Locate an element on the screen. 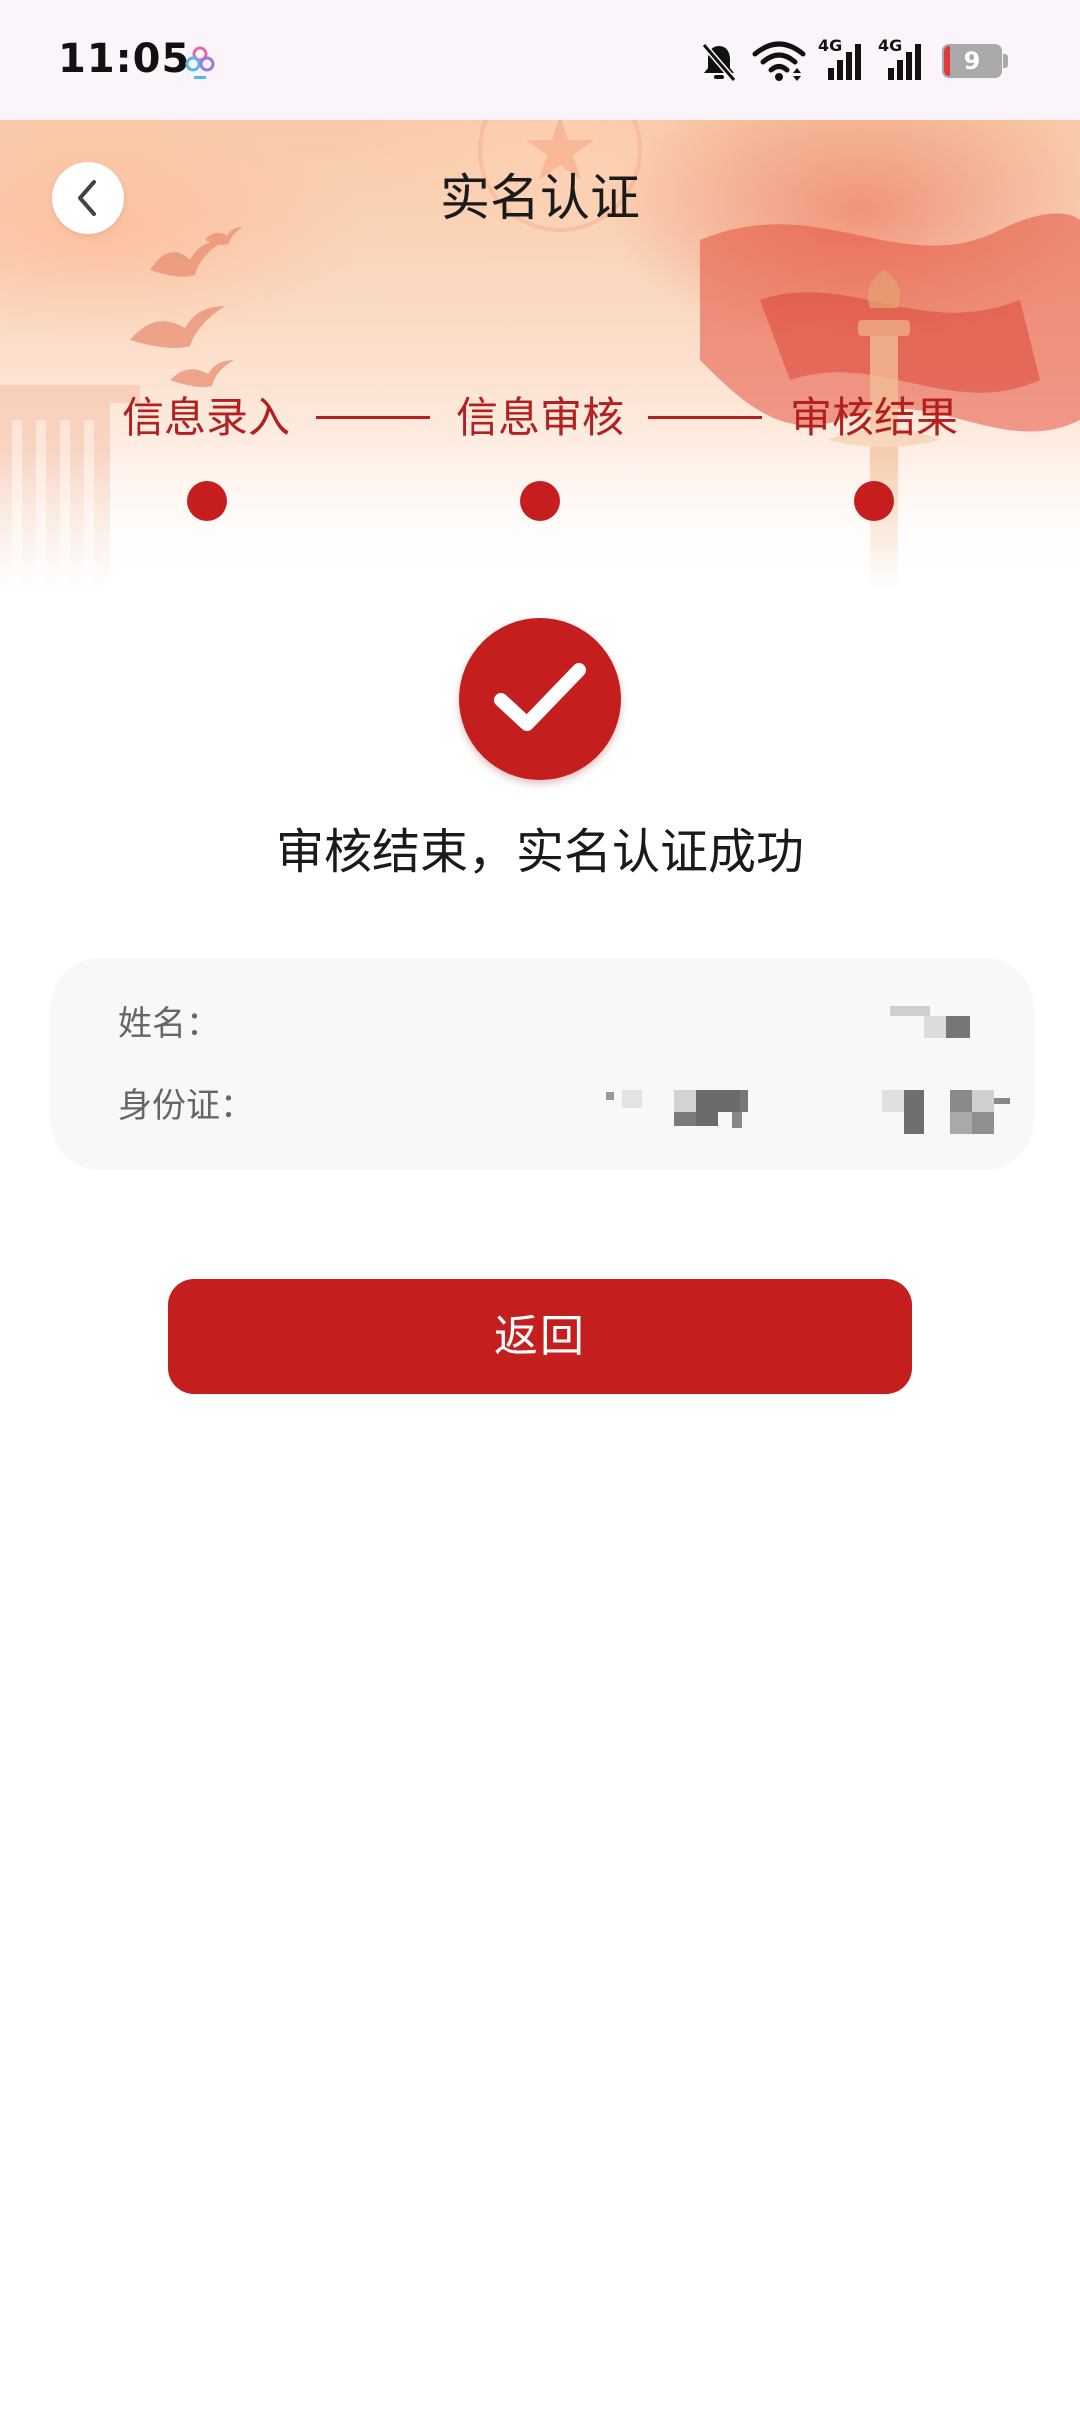 The height and width of the screenshot is (2413, 1080). name-value-redacted is located at coordinates (930, 1022).